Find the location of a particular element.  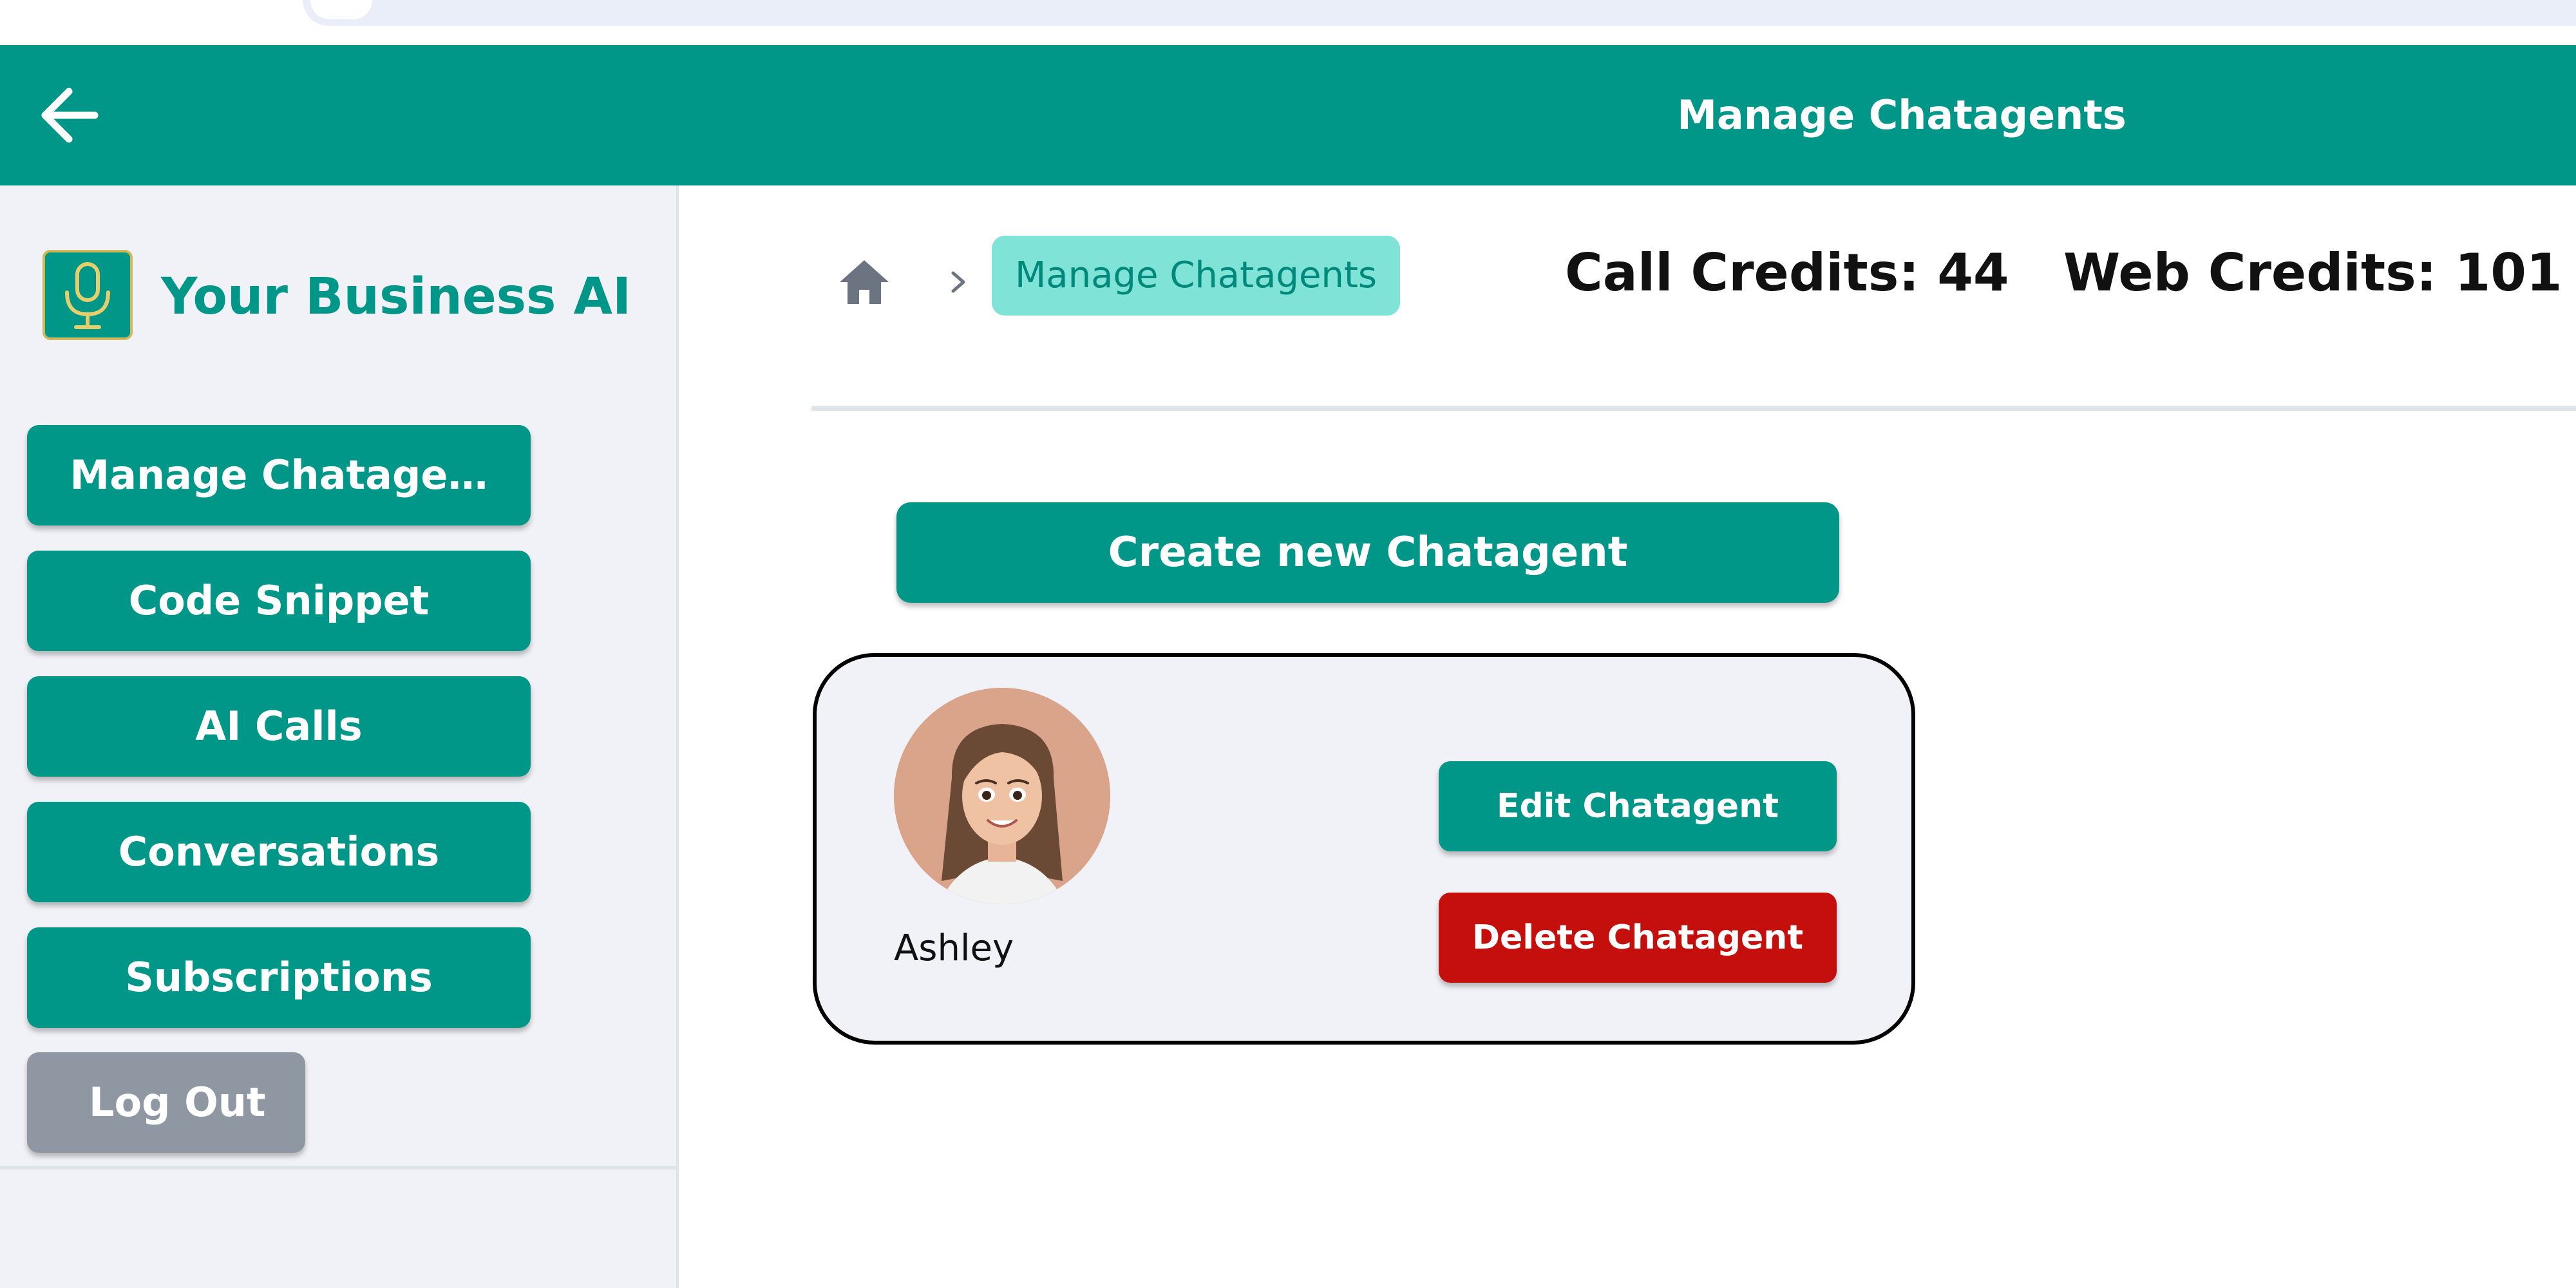

home-icon is located at coordinates (864, 282).